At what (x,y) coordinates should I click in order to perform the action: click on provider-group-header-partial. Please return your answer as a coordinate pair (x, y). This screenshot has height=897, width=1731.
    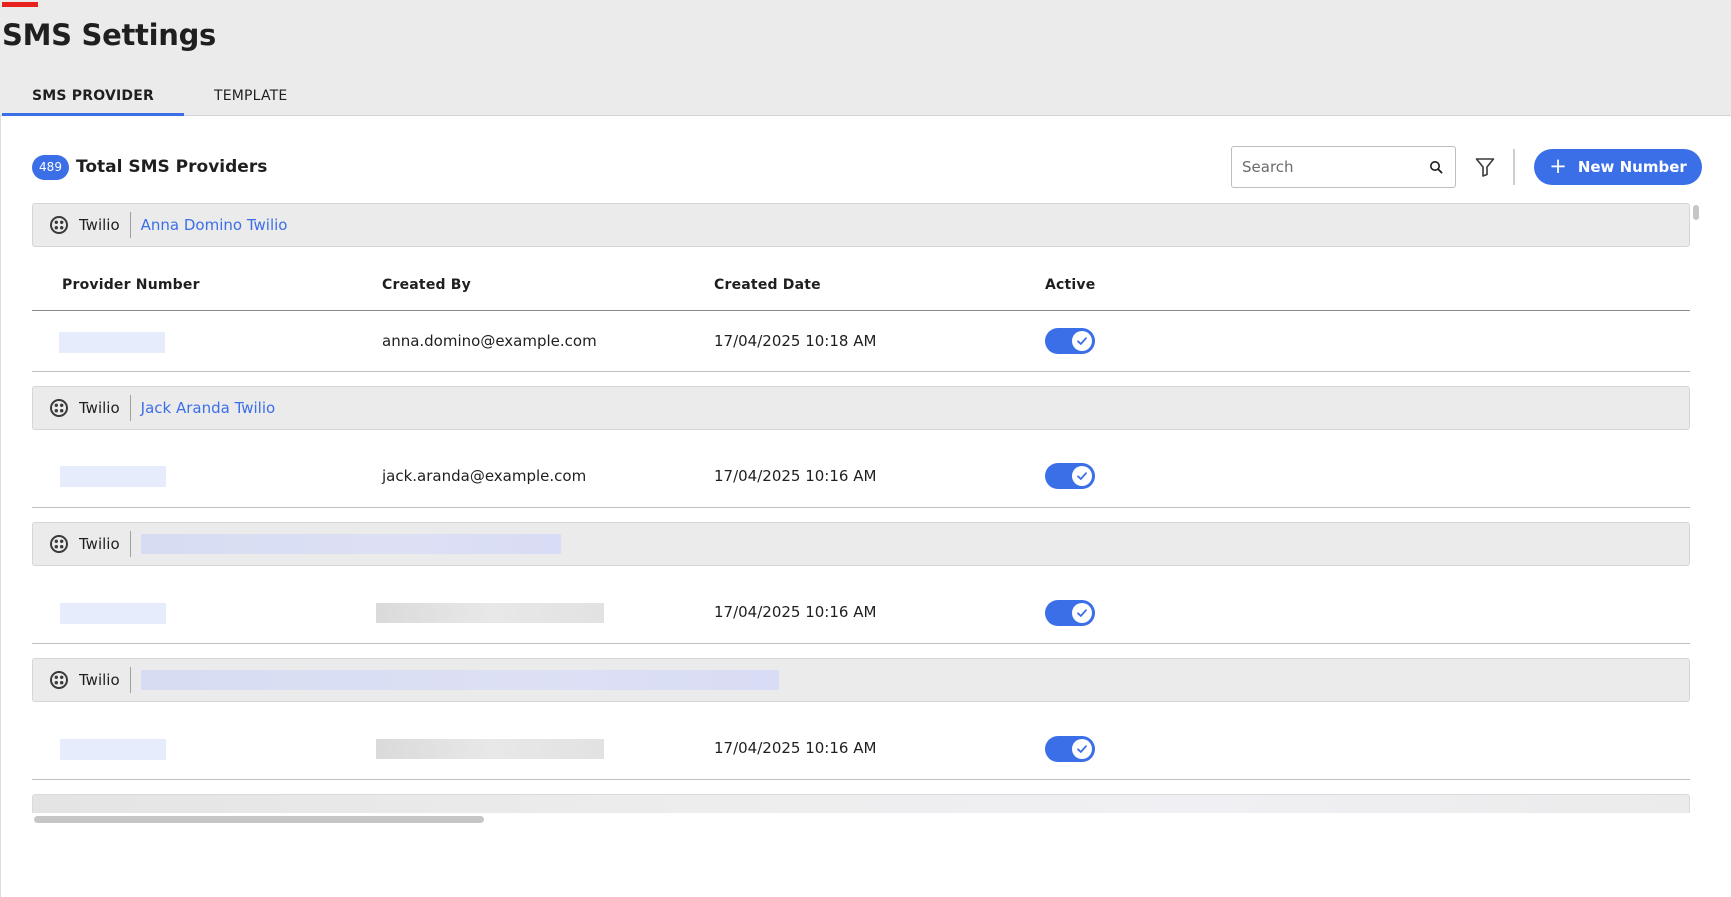
    Looking at the image, I should click on (861, 803).